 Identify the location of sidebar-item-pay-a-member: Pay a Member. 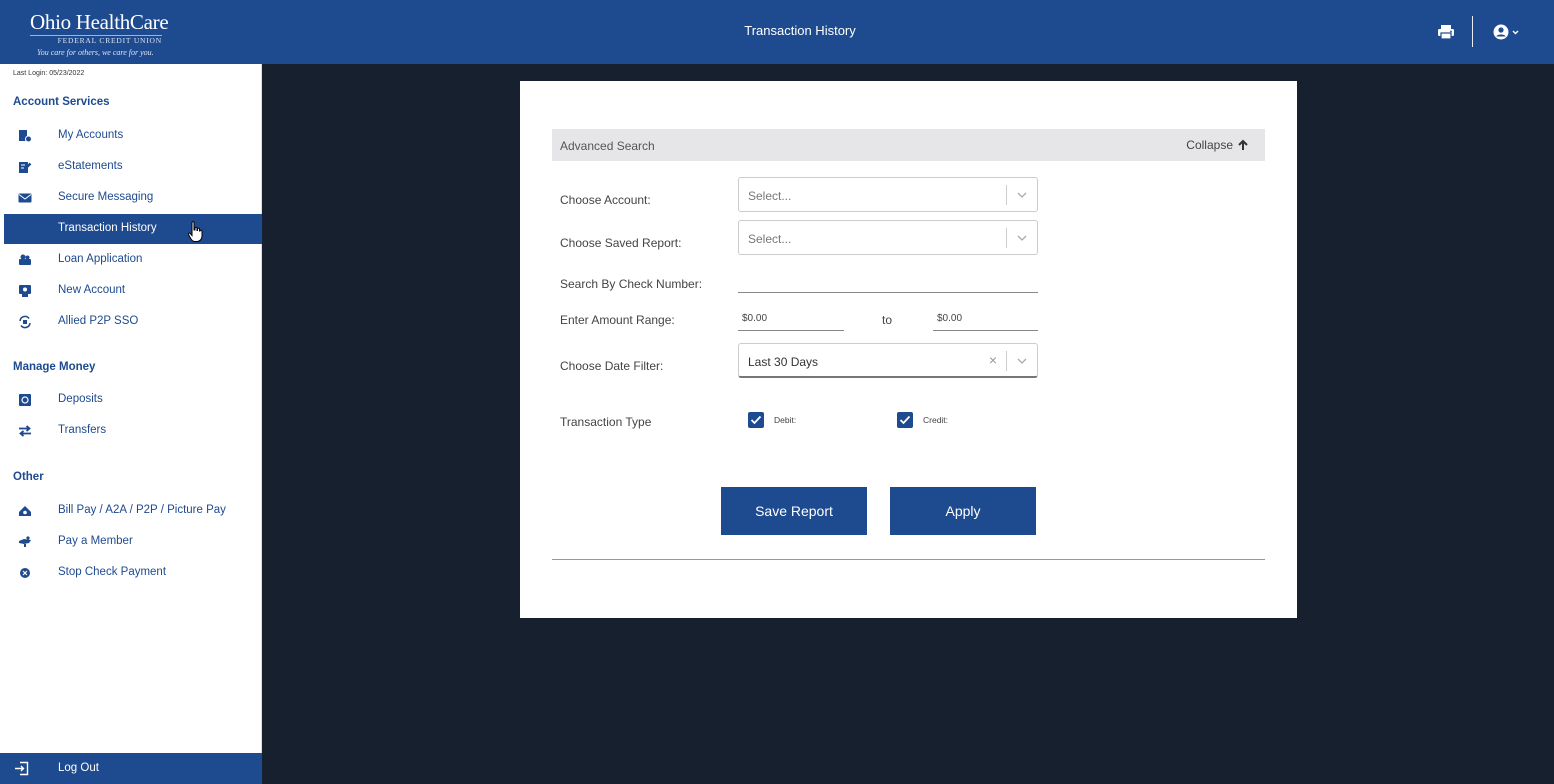
(131, 542).